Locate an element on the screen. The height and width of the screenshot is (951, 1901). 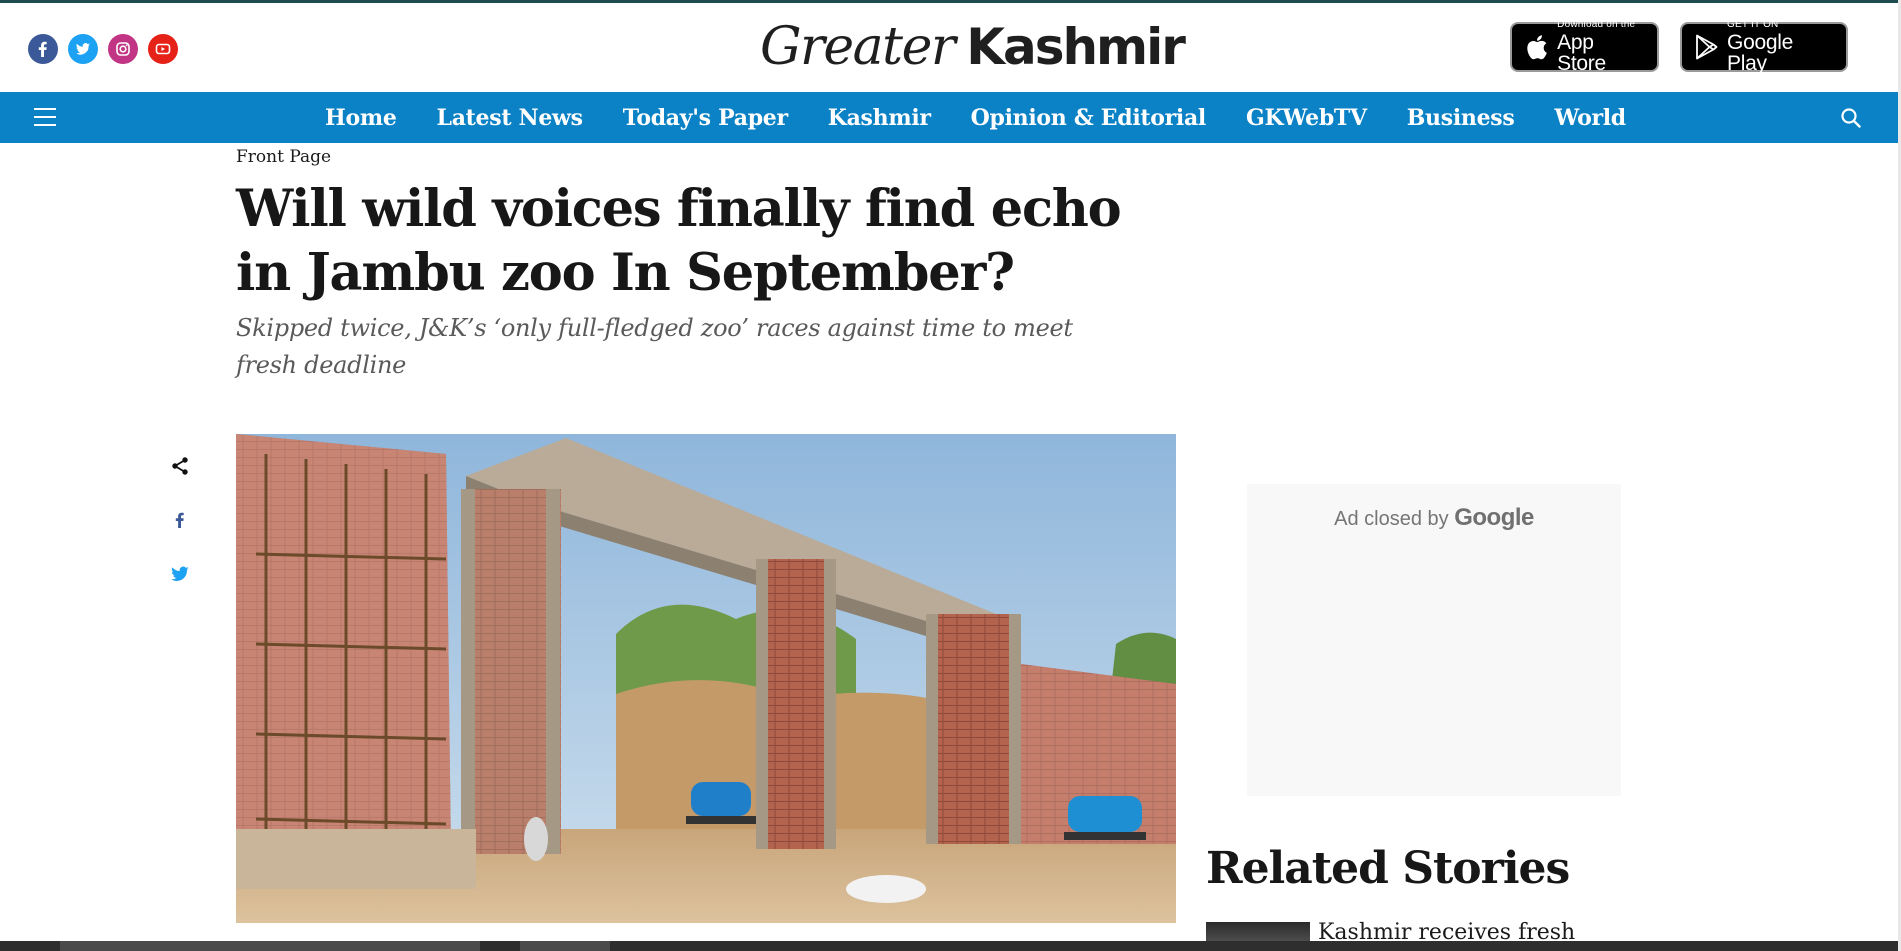
logo-word-kashmir: Kashmir is located at coordinates (1076, 47).